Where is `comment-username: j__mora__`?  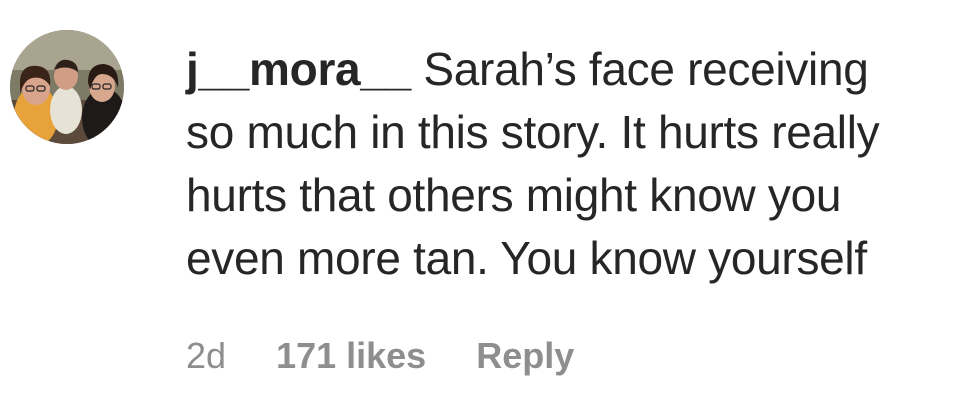
comment-username: j__mora__ is located at coordinates (298, 69).